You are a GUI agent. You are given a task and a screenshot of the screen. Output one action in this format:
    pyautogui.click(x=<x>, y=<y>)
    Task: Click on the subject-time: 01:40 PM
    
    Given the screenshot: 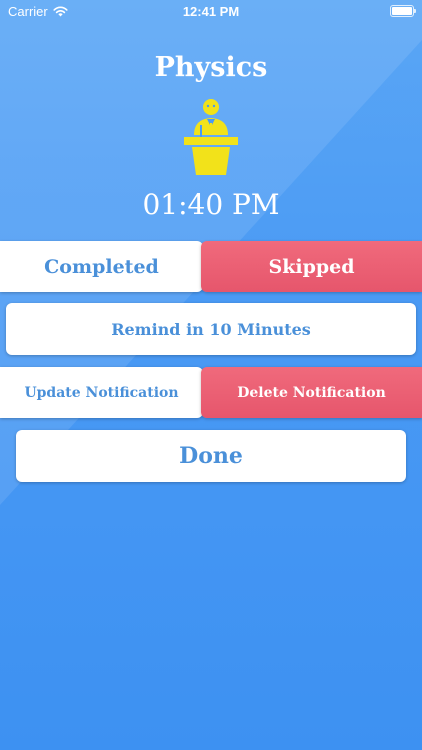 What is the action you would take?
    pyautogui.click(x=211, y=204)
    